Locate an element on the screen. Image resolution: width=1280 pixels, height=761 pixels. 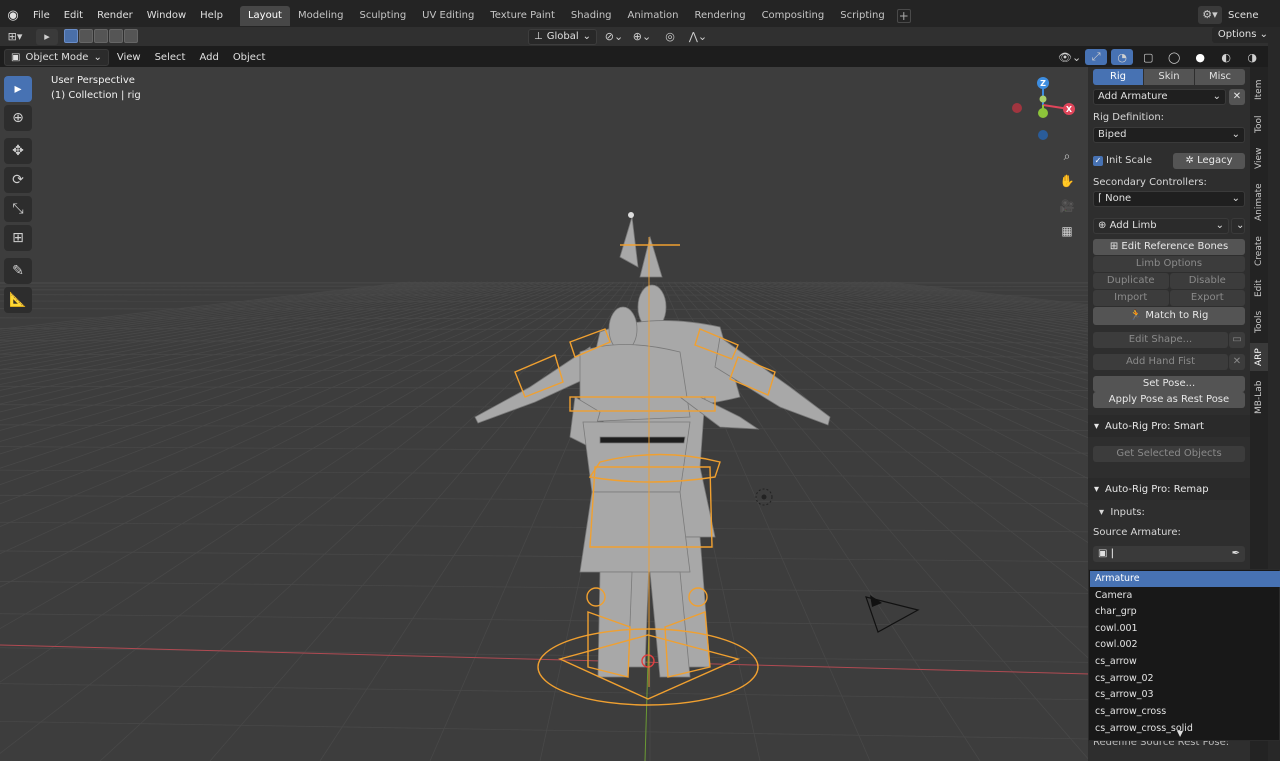
pan-hand-icon: ✋ is located at coordinates (1067, 181).